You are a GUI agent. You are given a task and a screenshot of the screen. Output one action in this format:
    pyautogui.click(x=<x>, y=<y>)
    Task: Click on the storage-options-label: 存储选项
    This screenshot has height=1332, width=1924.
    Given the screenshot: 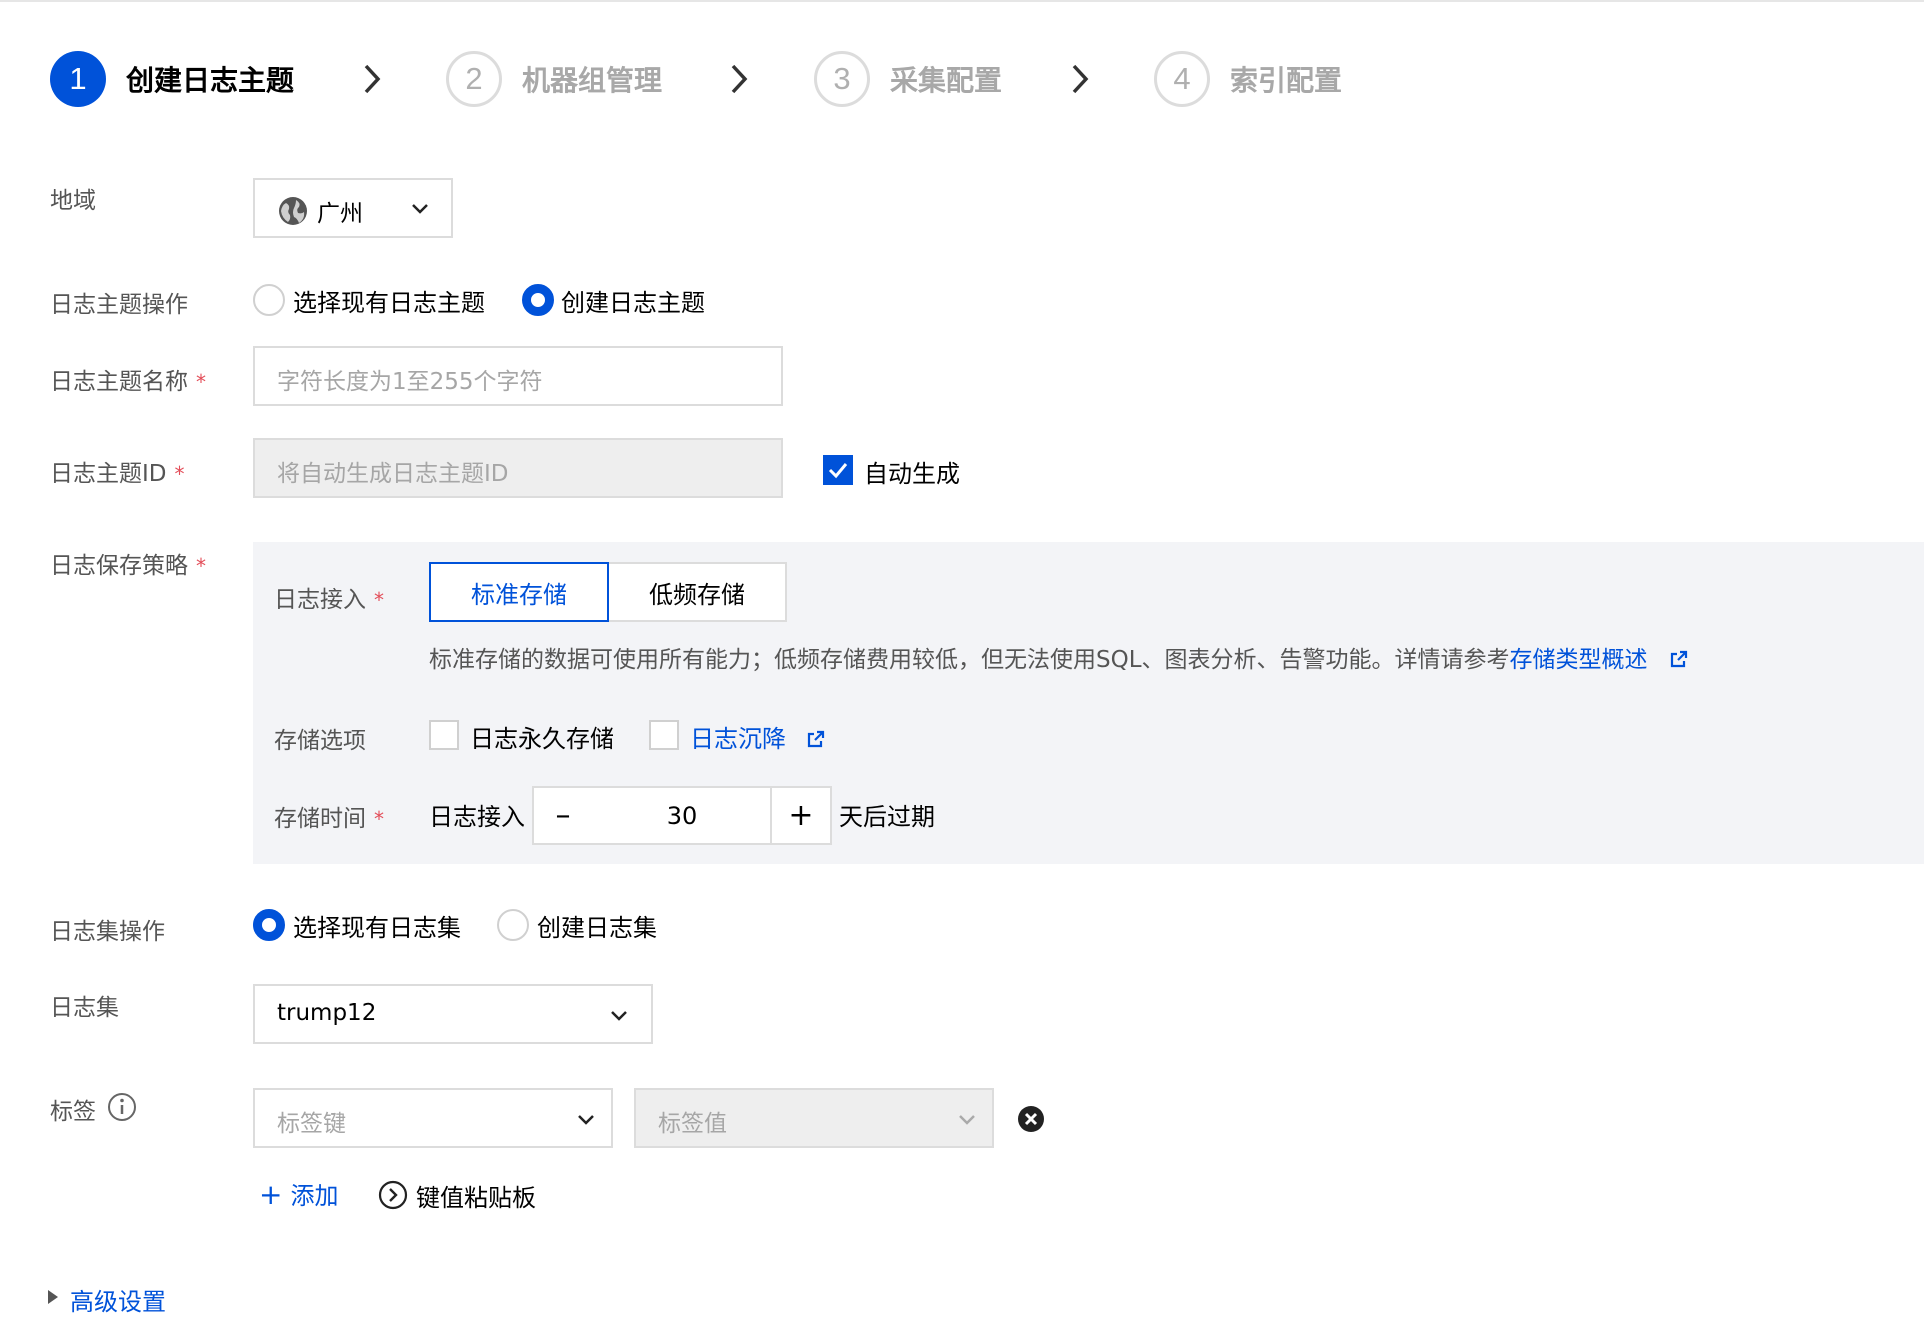 What is the action you would take?
    pyautogui.click(x=320, y=741)
    